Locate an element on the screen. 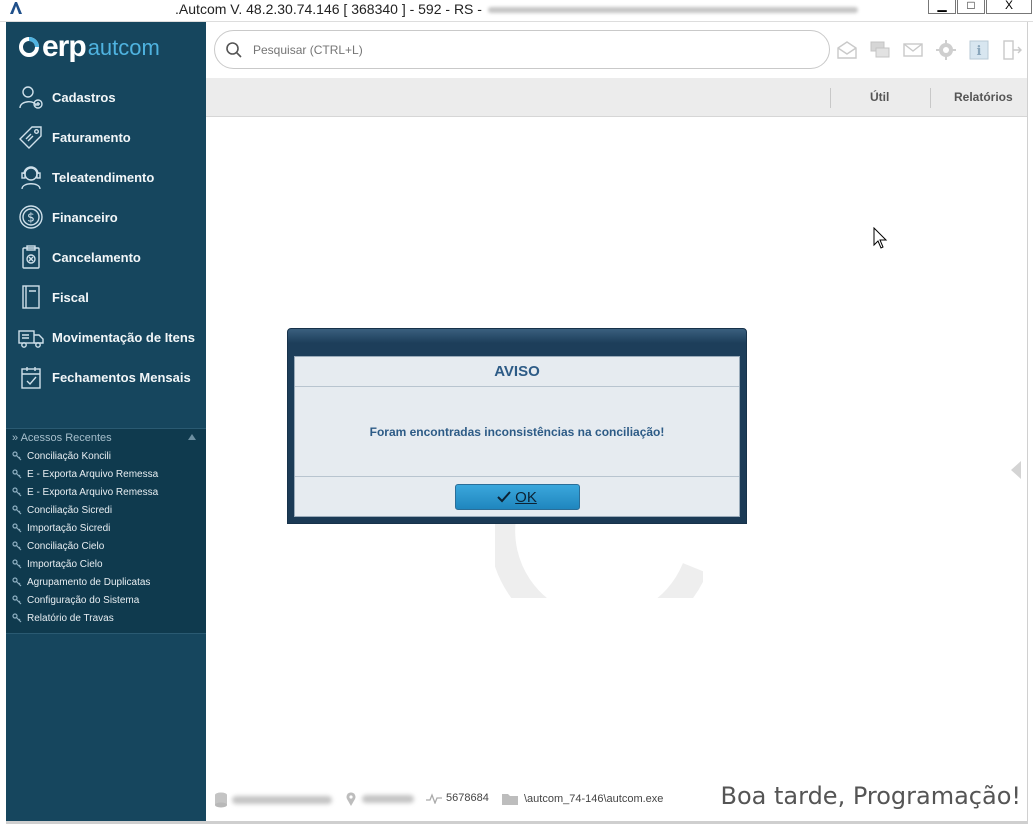 The width and height of the screenshot is (1033, 824). top-bar: i is located at coordinates (619, 50).